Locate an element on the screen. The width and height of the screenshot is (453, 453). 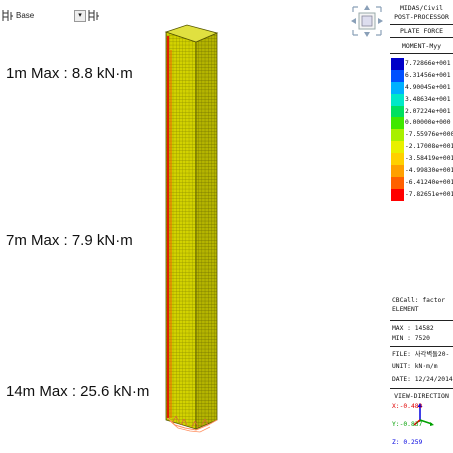
element-label: ELEMENT is located at coordinates (405, 309).